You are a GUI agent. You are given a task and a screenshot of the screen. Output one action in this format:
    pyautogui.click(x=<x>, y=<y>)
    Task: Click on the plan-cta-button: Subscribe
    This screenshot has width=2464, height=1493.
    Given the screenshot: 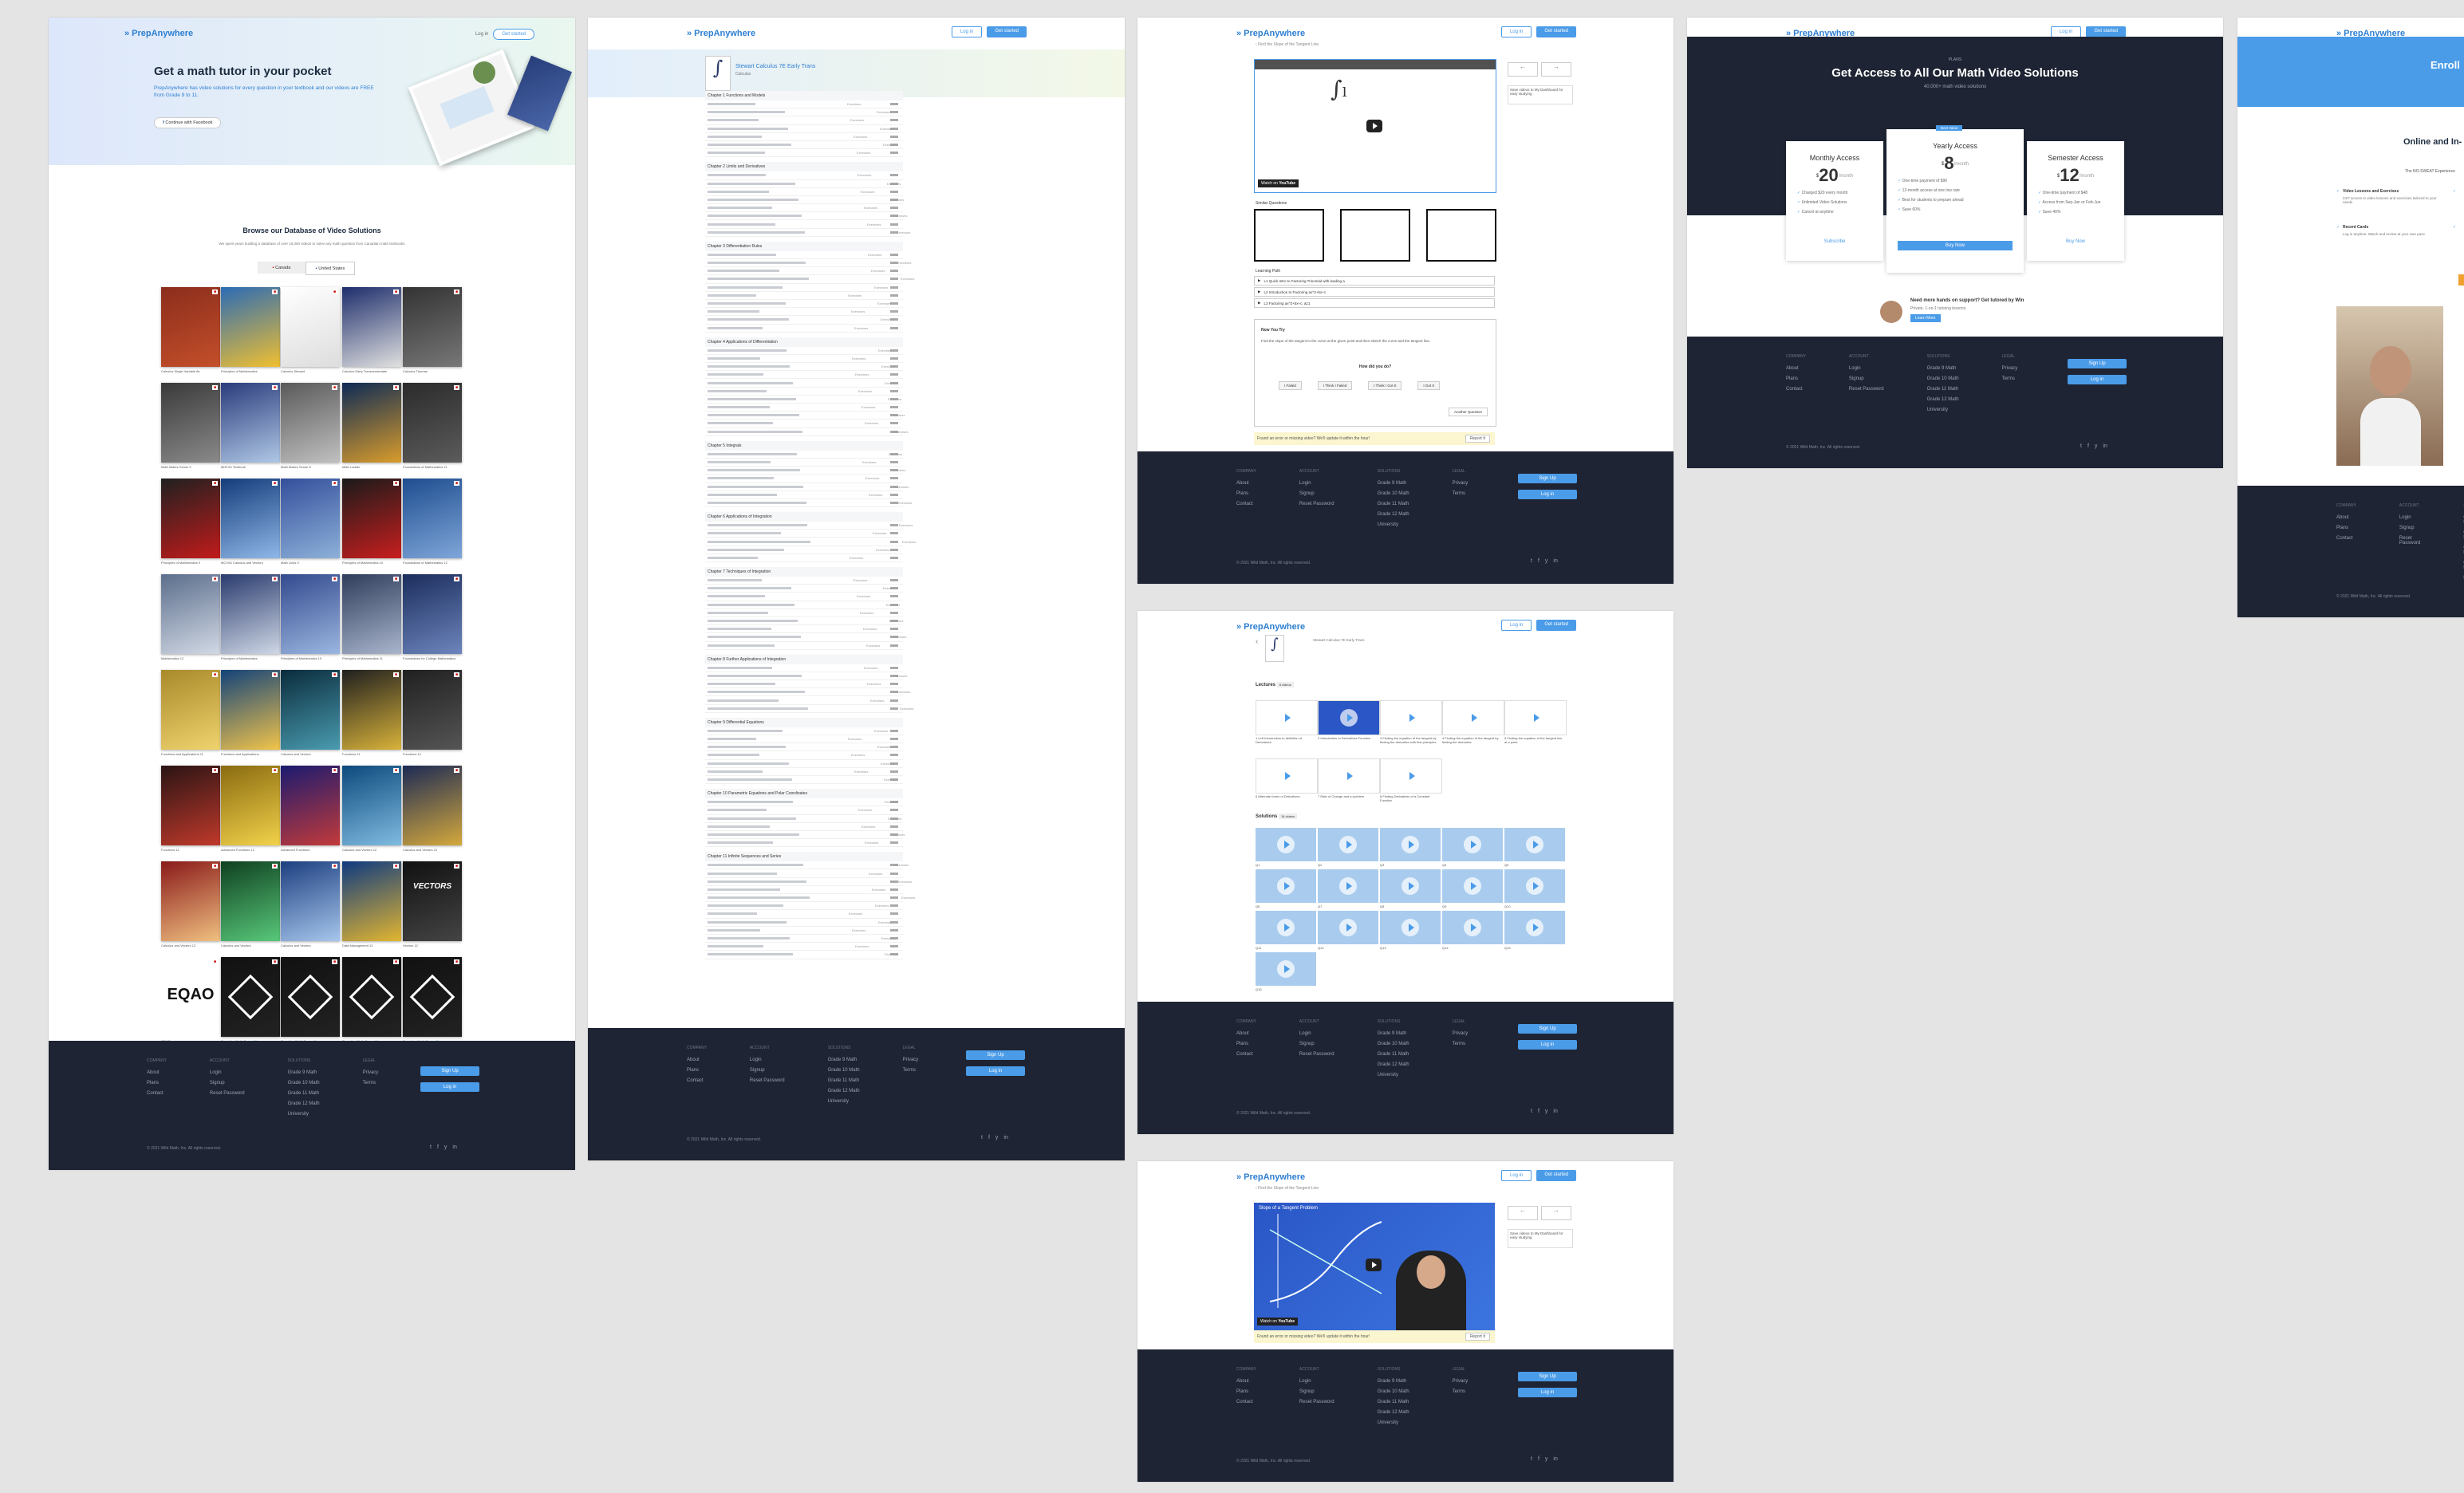 What is the action you would take?
    pyautogui.click(x=1834, y=241)
    